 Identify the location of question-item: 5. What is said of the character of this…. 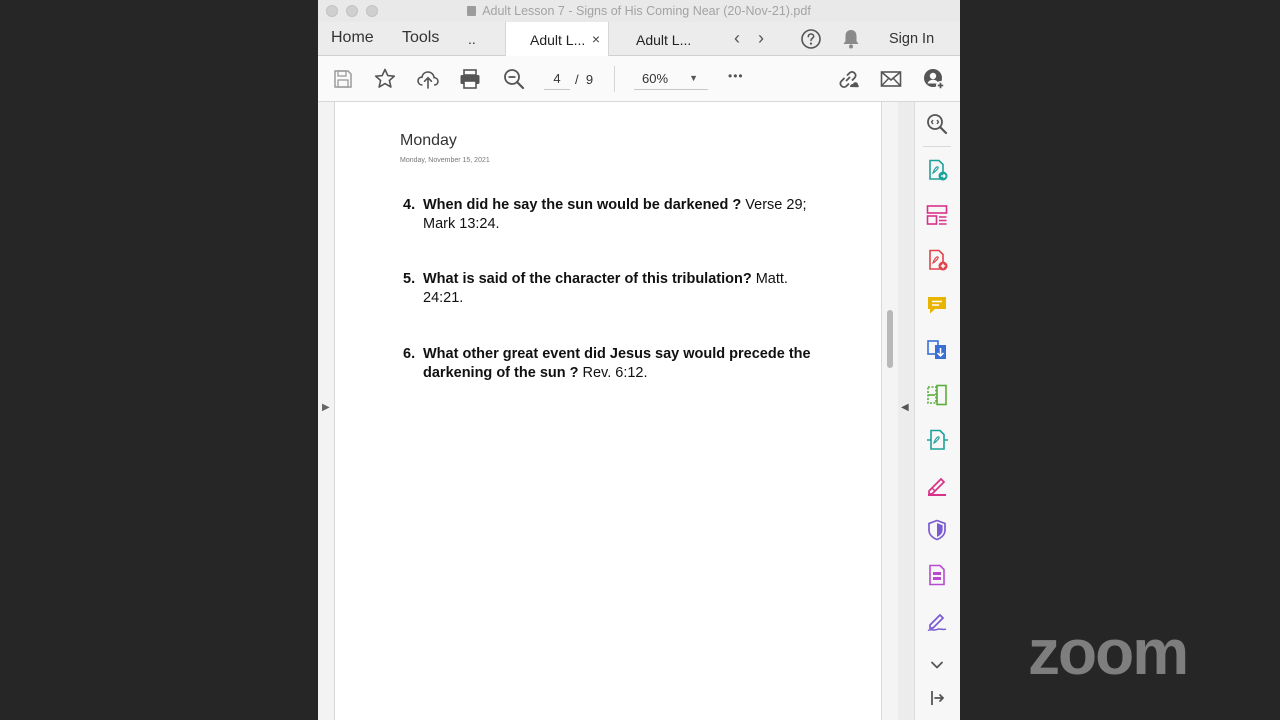
(613, 289).